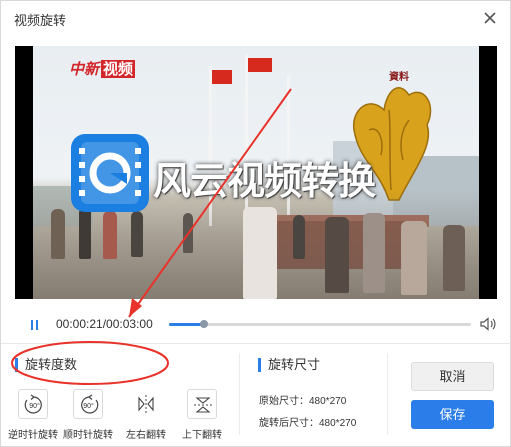 The width and height of the screenshot is (511, 447). What do you see at coordinates (387, 394) in the screenshot?
I see `actions-divider` at bounding box center [387, 394].